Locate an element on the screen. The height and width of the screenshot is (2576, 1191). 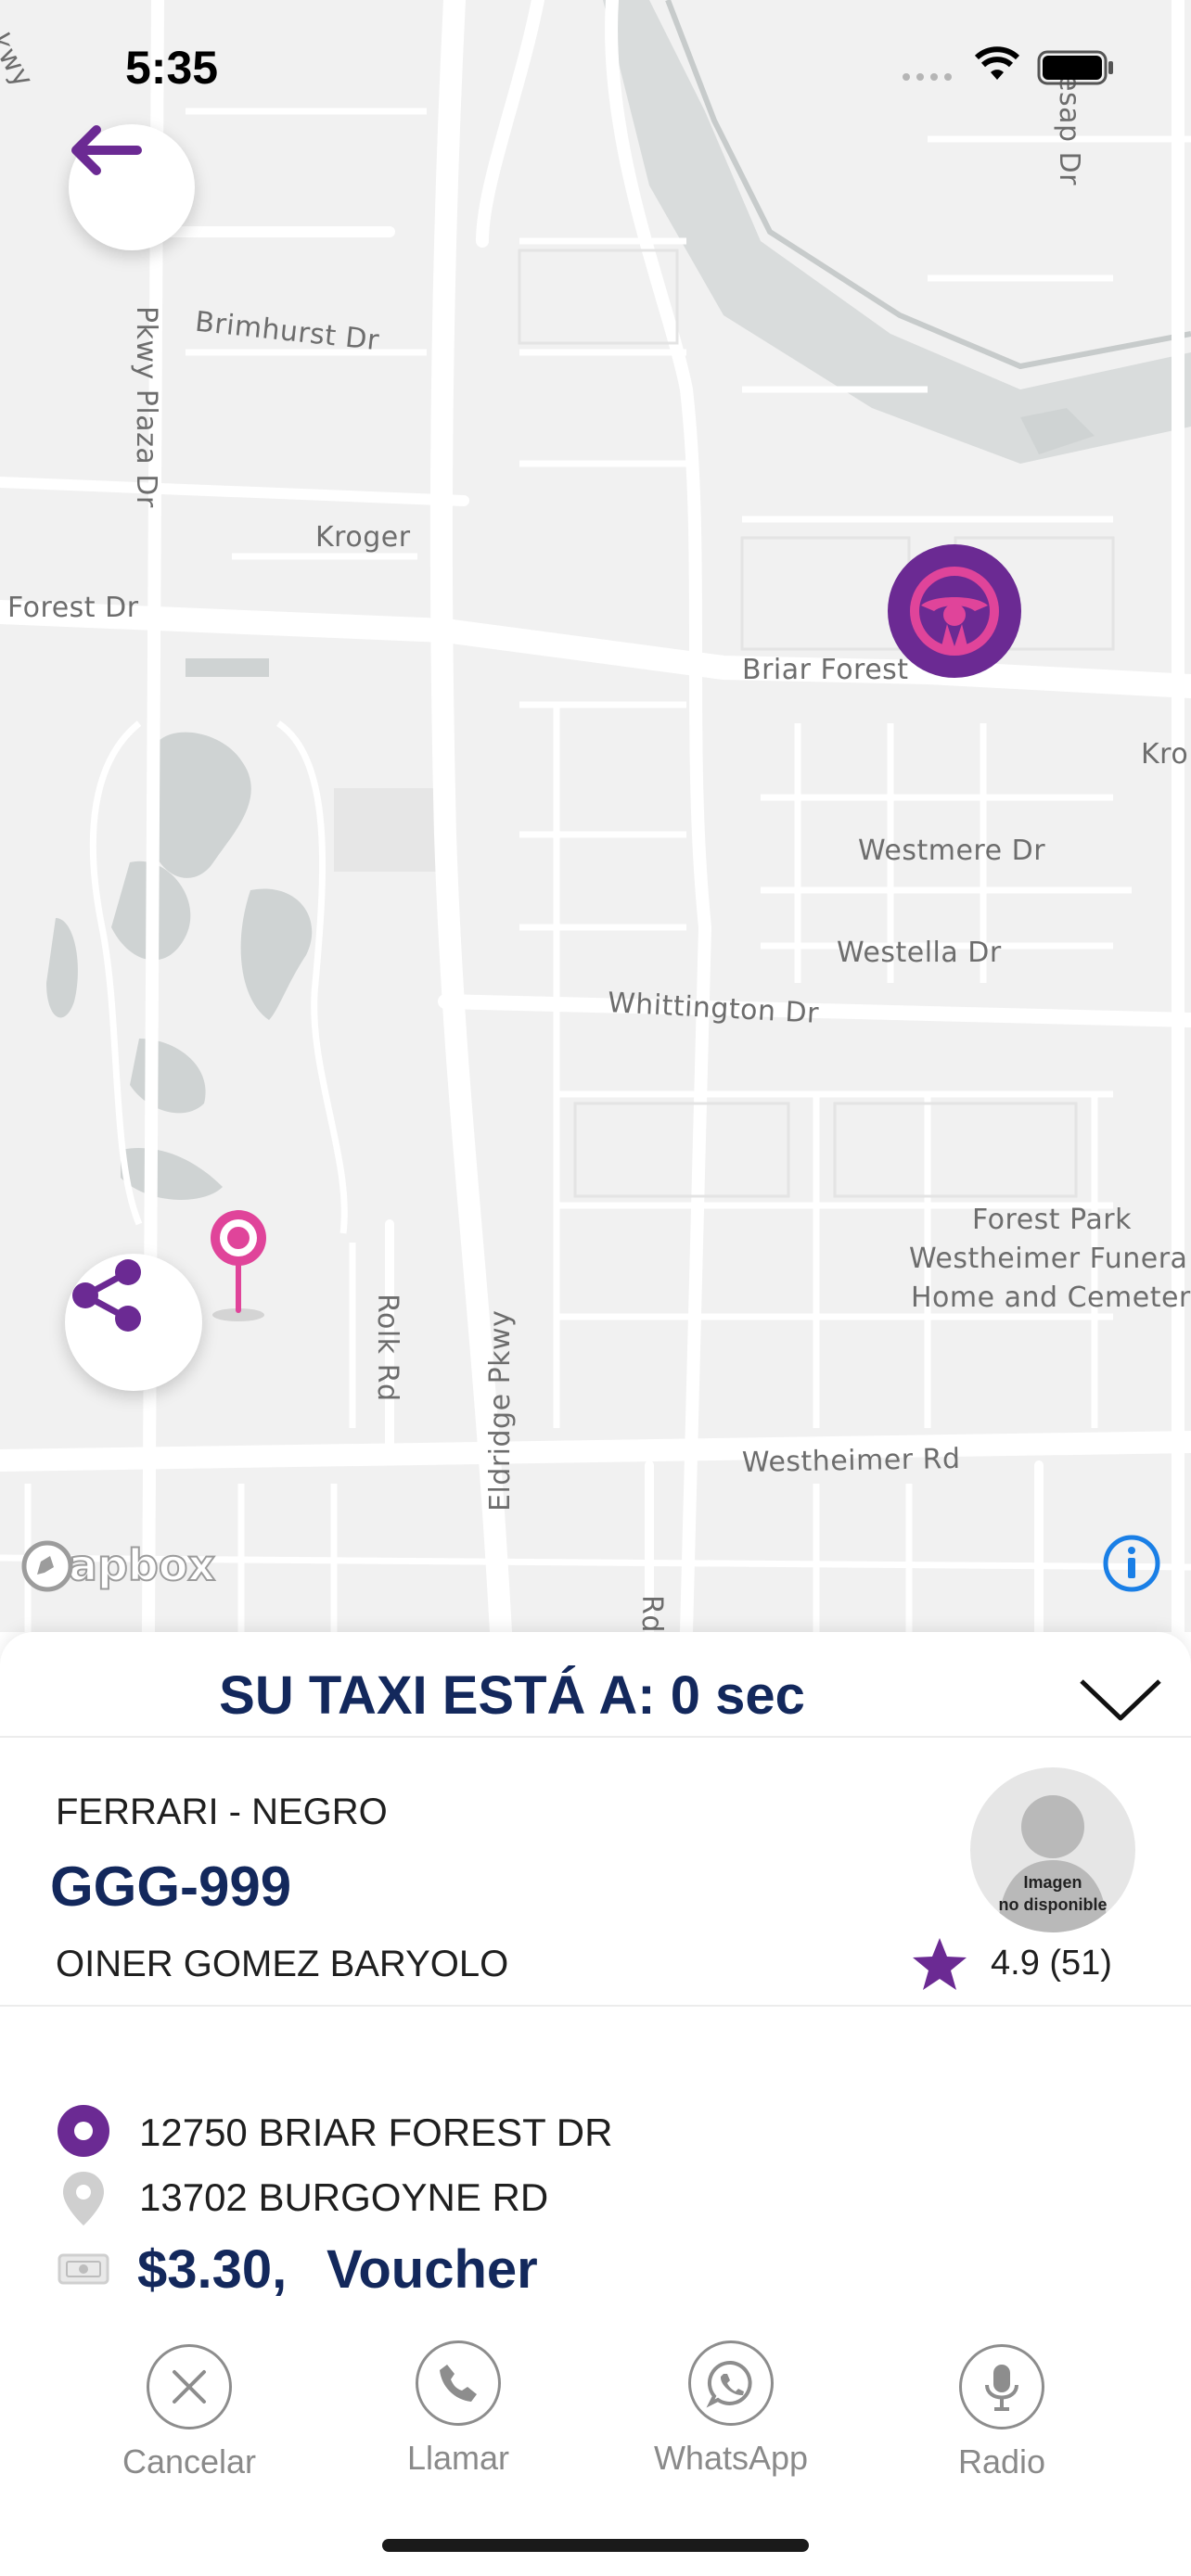
poi-label-forest-park-3: Home and Cemetery is located at coordinates (1051, 1298).